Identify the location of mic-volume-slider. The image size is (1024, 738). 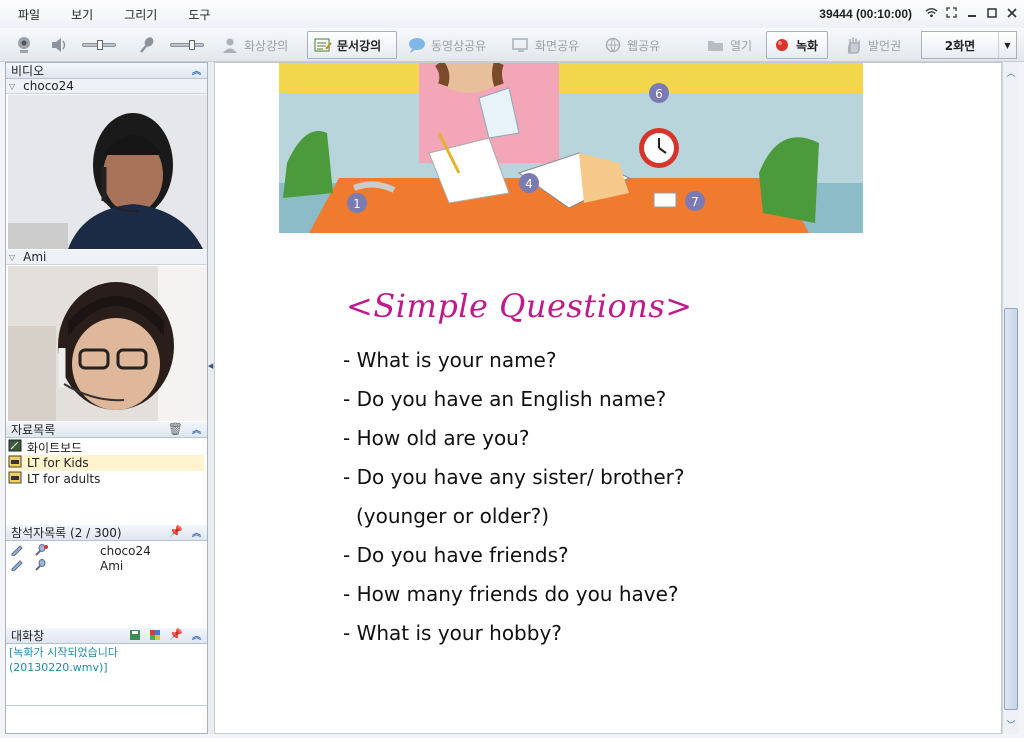
(187, 45).